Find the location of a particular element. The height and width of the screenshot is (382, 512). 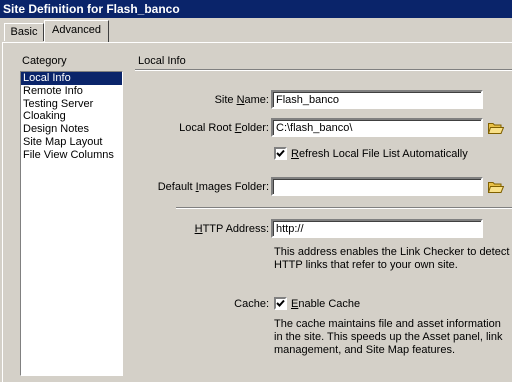

default-images-folder-label: Default Images Folder: is located at coordinates (213, 187).